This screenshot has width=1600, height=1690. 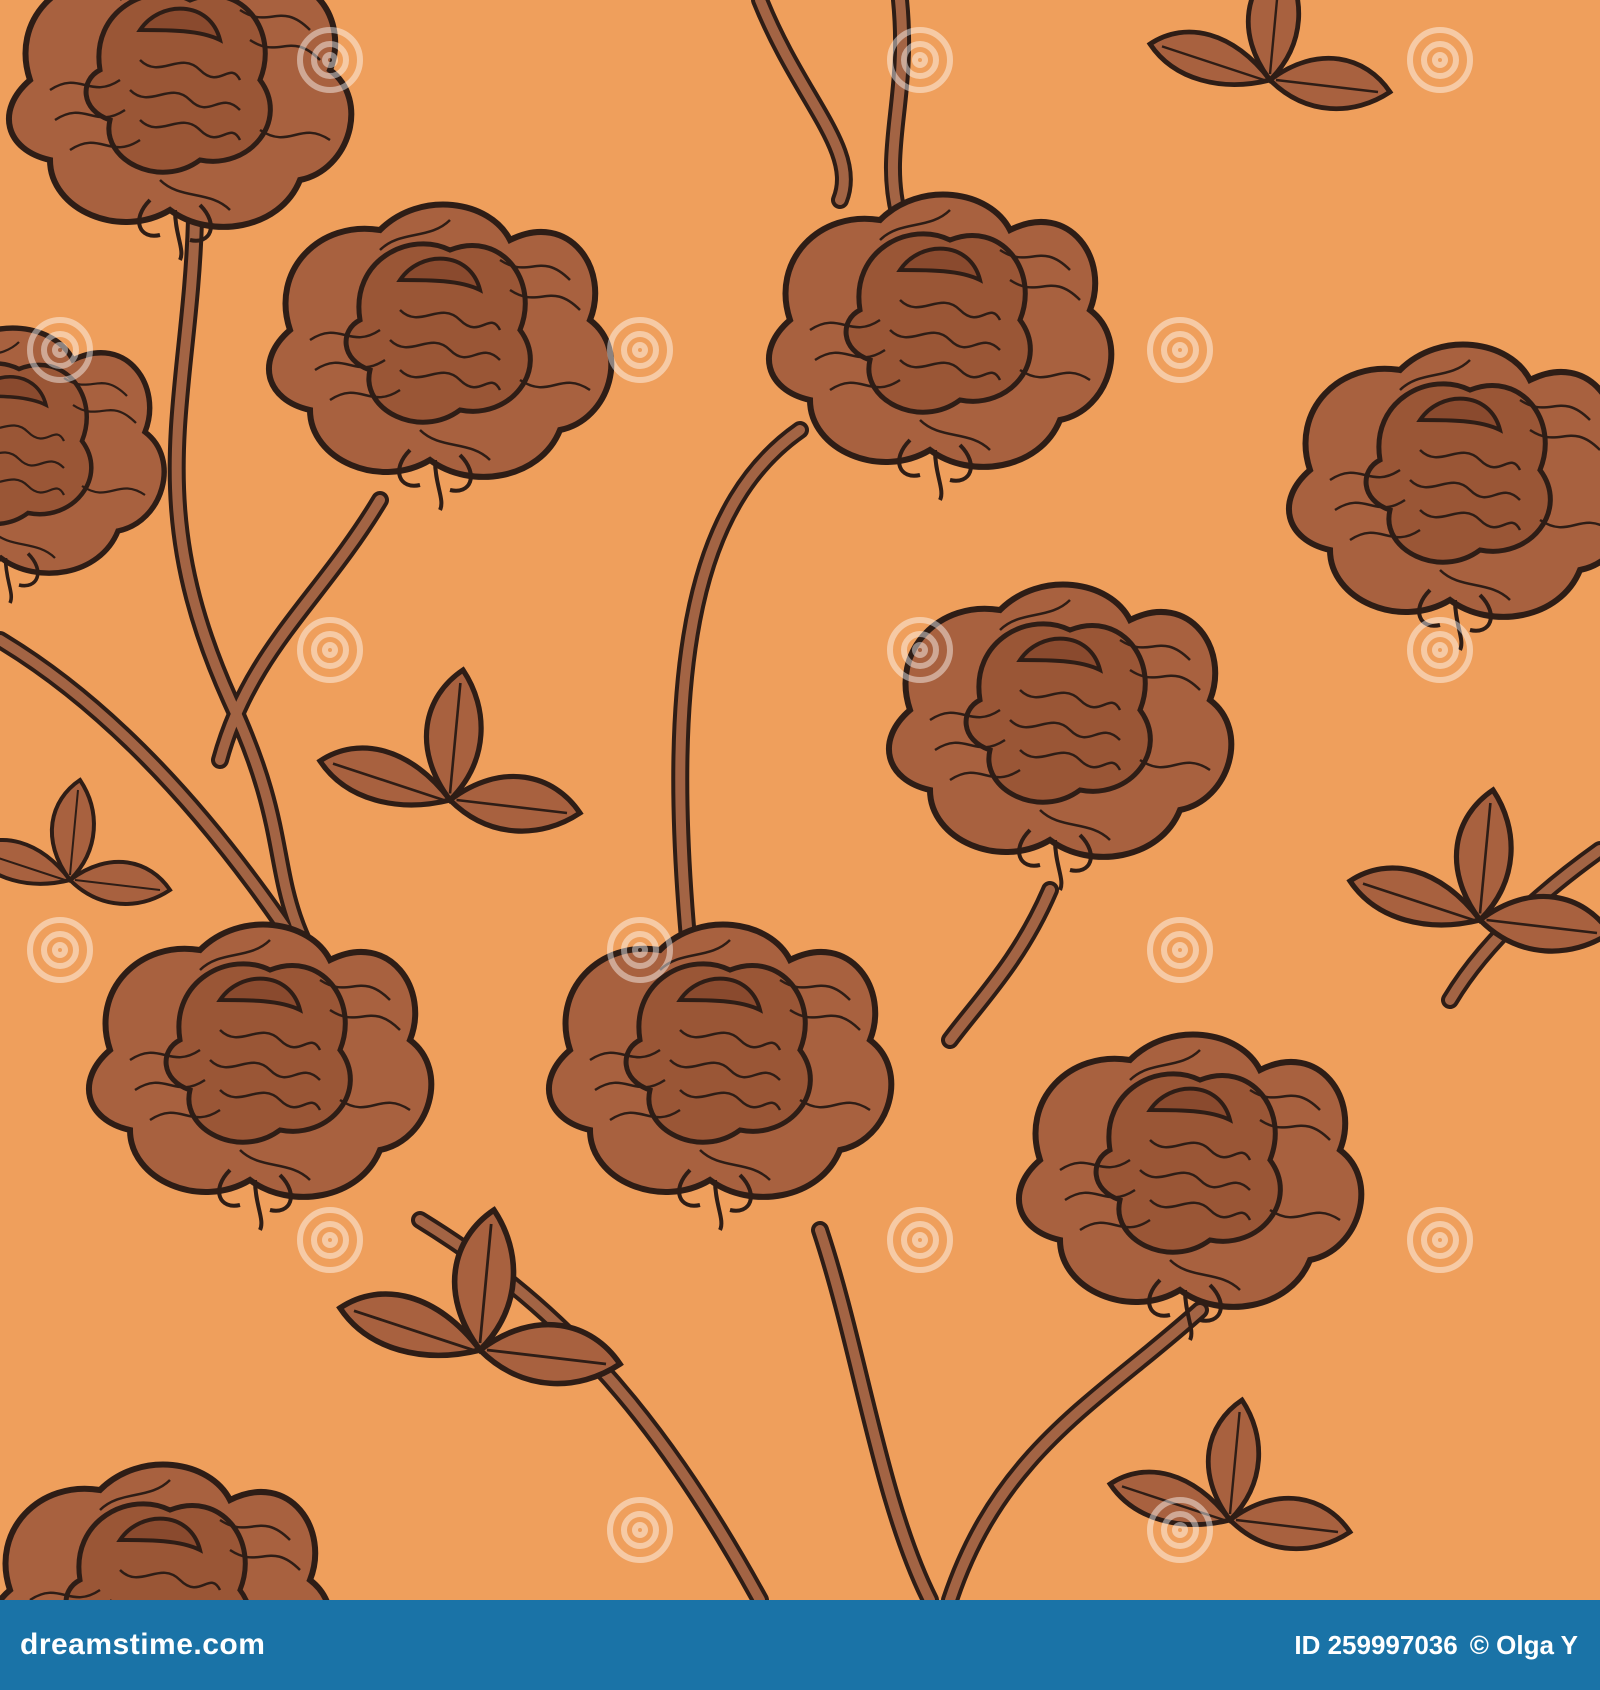 I want to click on author-credit: © Olga Y, so click(x=1523, y=1644).